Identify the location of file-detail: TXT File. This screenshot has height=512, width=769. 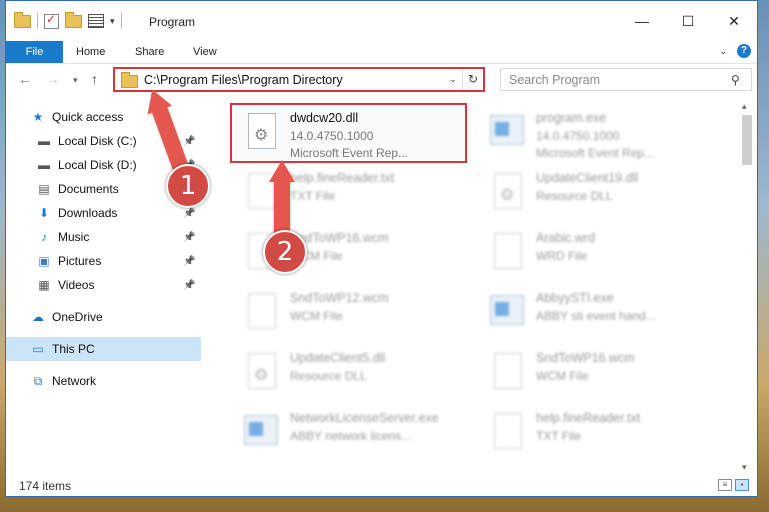
(559, 436).